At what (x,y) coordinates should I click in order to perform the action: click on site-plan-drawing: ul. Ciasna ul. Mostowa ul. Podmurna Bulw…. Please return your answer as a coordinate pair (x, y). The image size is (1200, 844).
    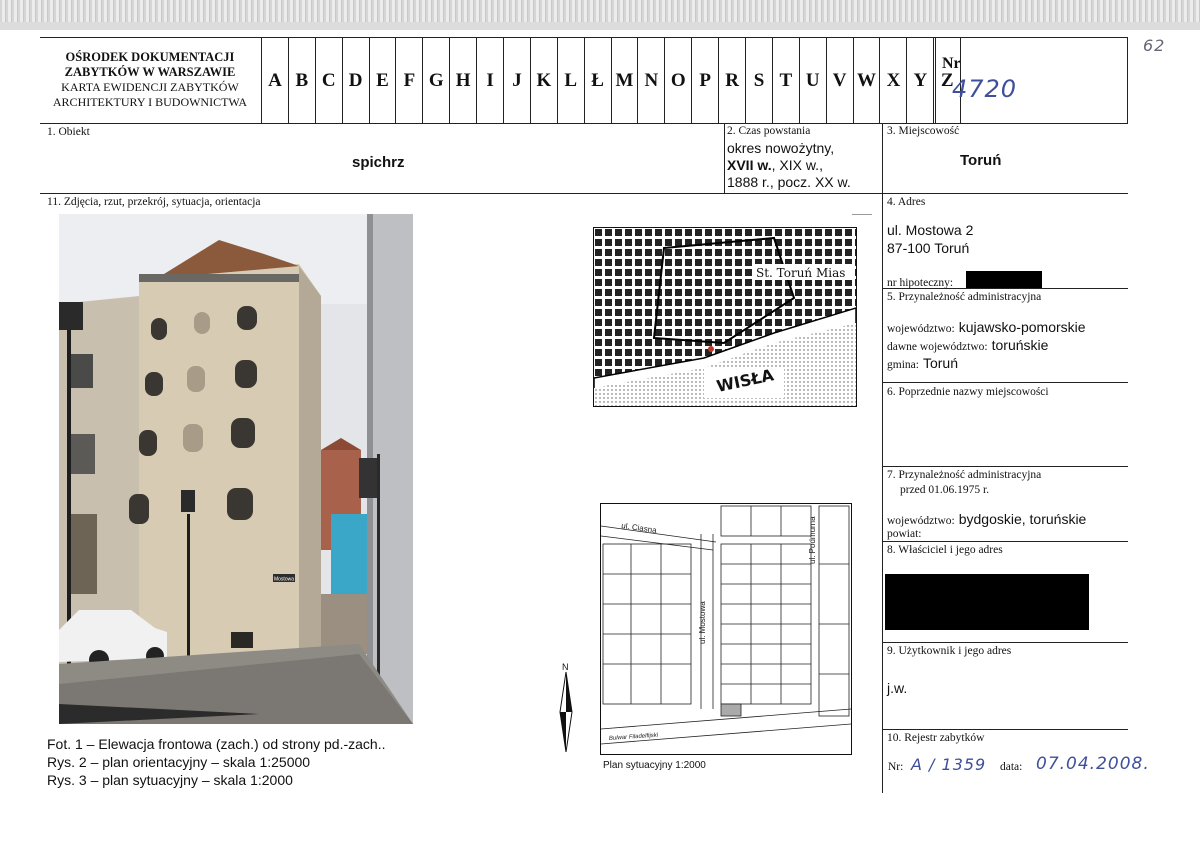
    Looking at the image, I should click on (726, 629).